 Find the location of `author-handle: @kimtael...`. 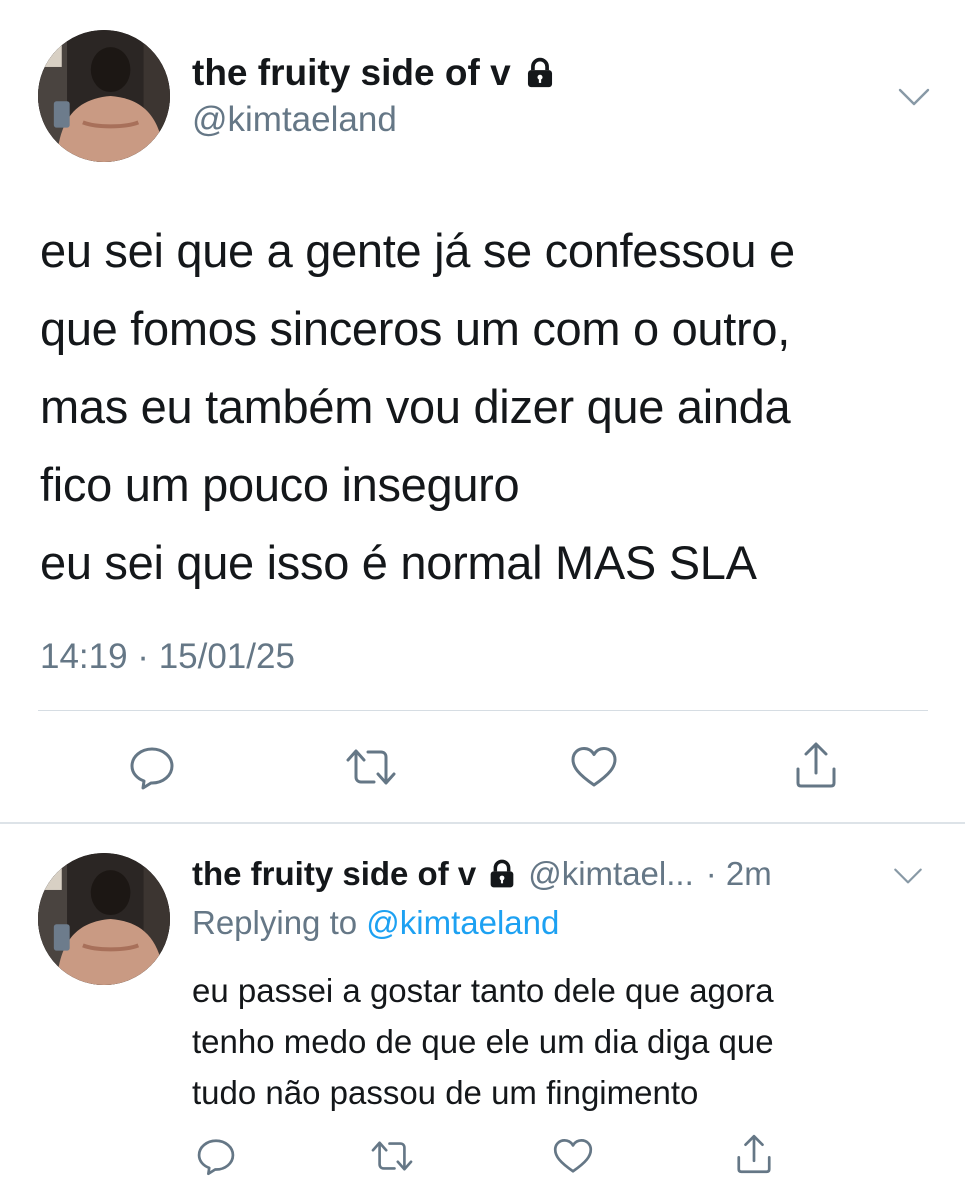

author-handle: @kimtael... is located at coordinates (611, 874).